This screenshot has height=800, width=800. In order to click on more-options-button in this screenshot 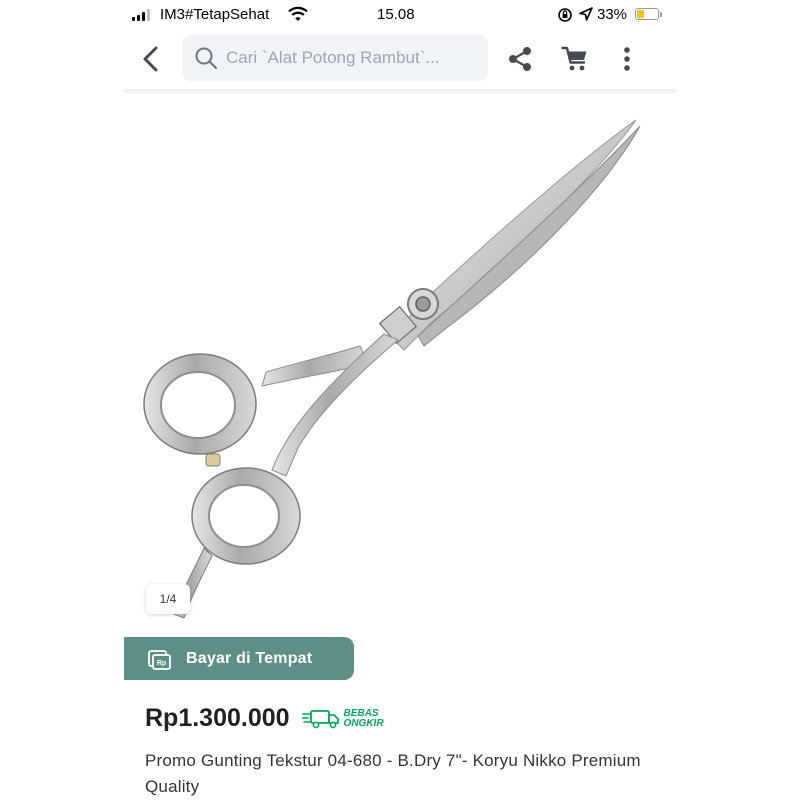, I will do `click(627, 59)`.